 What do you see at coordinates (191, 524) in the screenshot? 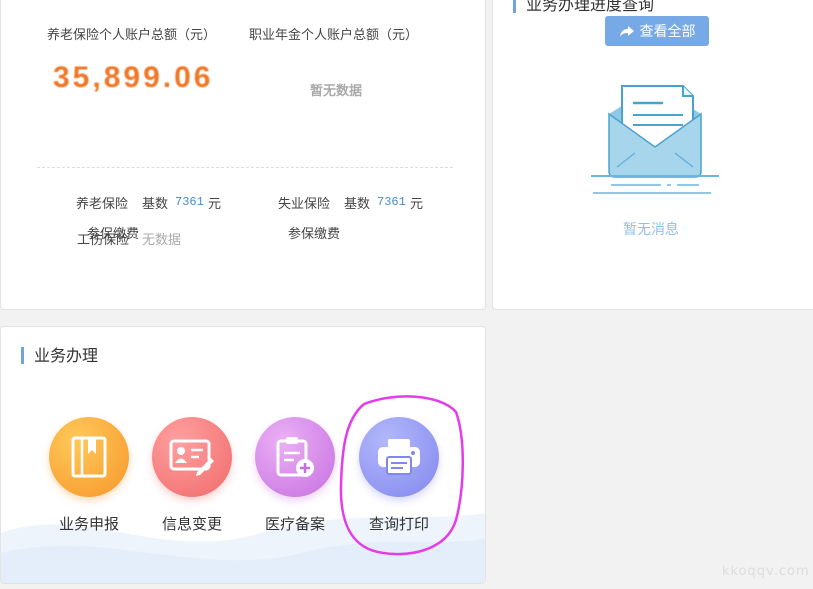
I see `info-change-label: 信息变更` at bounding box center [191, 524].